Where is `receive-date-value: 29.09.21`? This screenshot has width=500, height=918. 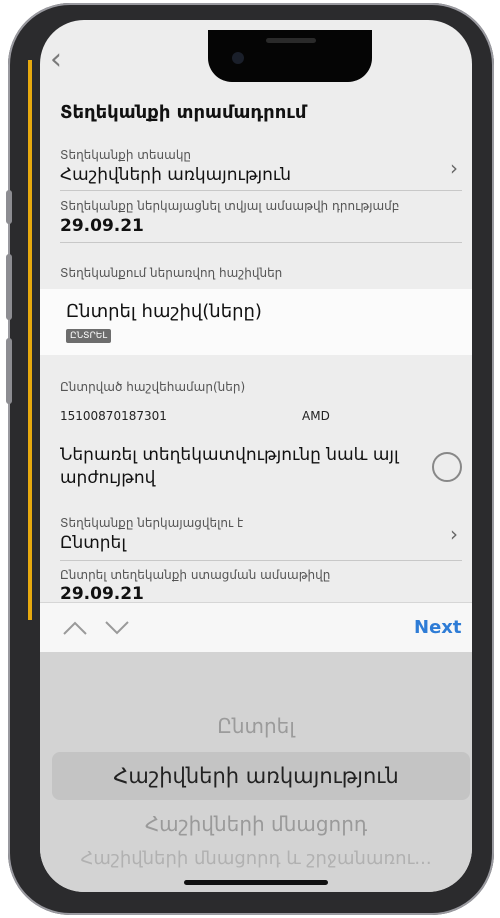
receive-date-value: 29.09.21 is located at coordinates (102, 594).